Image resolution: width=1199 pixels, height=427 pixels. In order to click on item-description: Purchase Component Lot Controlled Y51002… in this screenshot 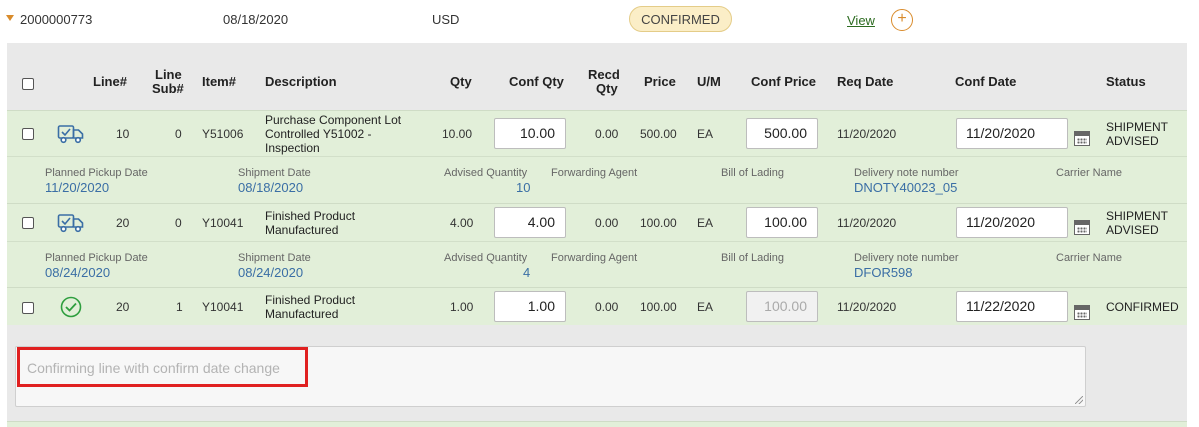, I will do `click(333, 134)`.